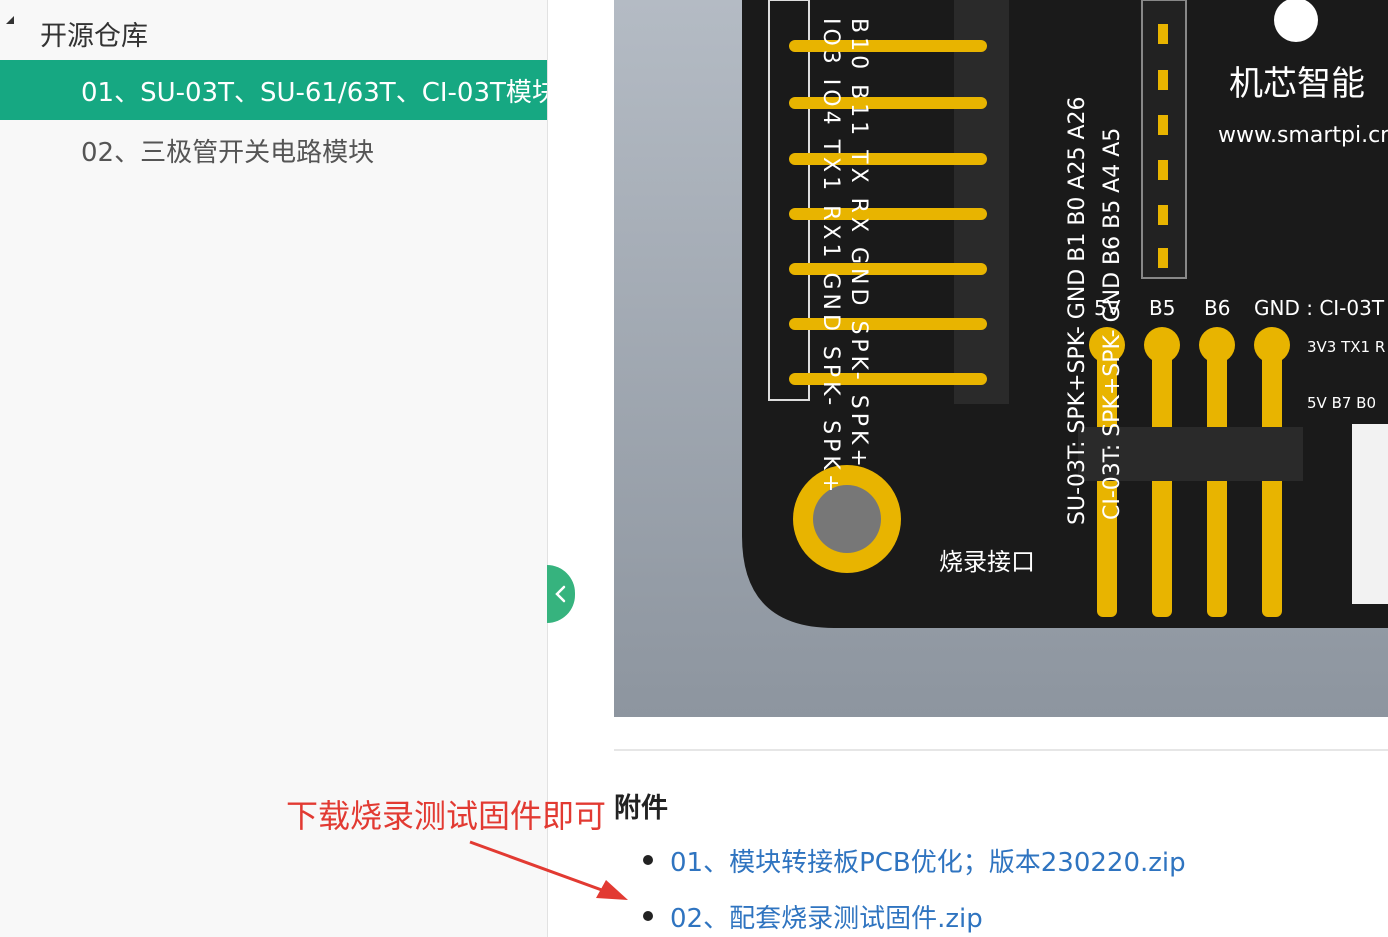 This screenshot has width=1388, height=937. Describe the element at coordinates (858, 244) in the screenshot. I see `pin-labels-row1: B10 B11 TX RX GND SPK- SPK+` at that location.